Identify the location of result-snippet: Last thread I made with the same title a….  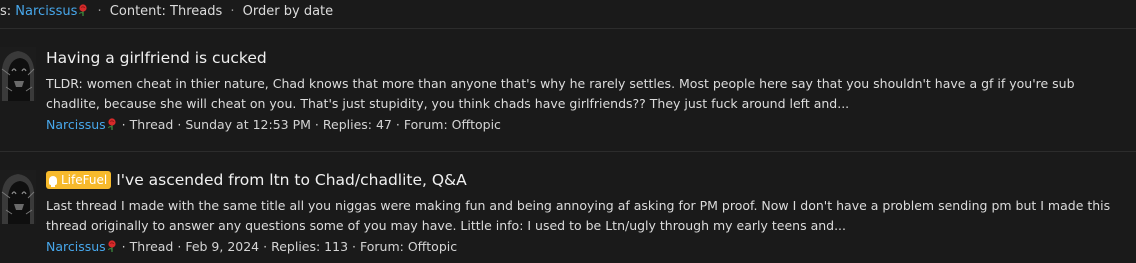
(578, 215).